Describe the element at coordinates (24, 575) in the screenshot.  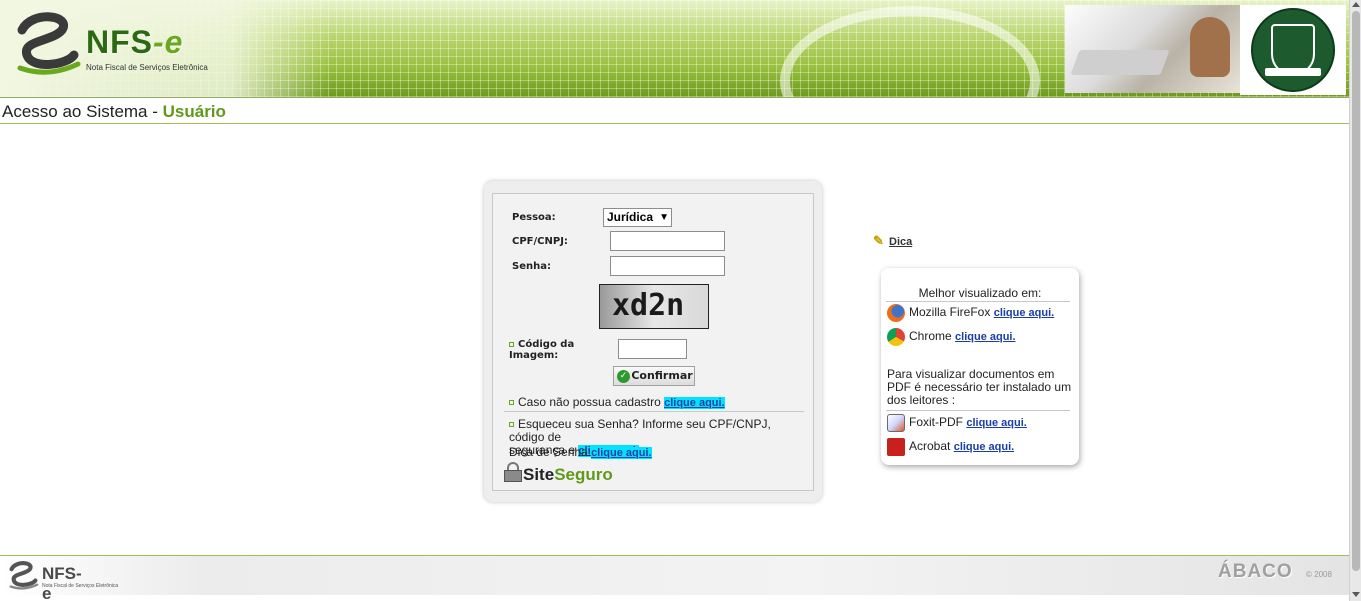
I see `footer-s-logo-icon` at that location.